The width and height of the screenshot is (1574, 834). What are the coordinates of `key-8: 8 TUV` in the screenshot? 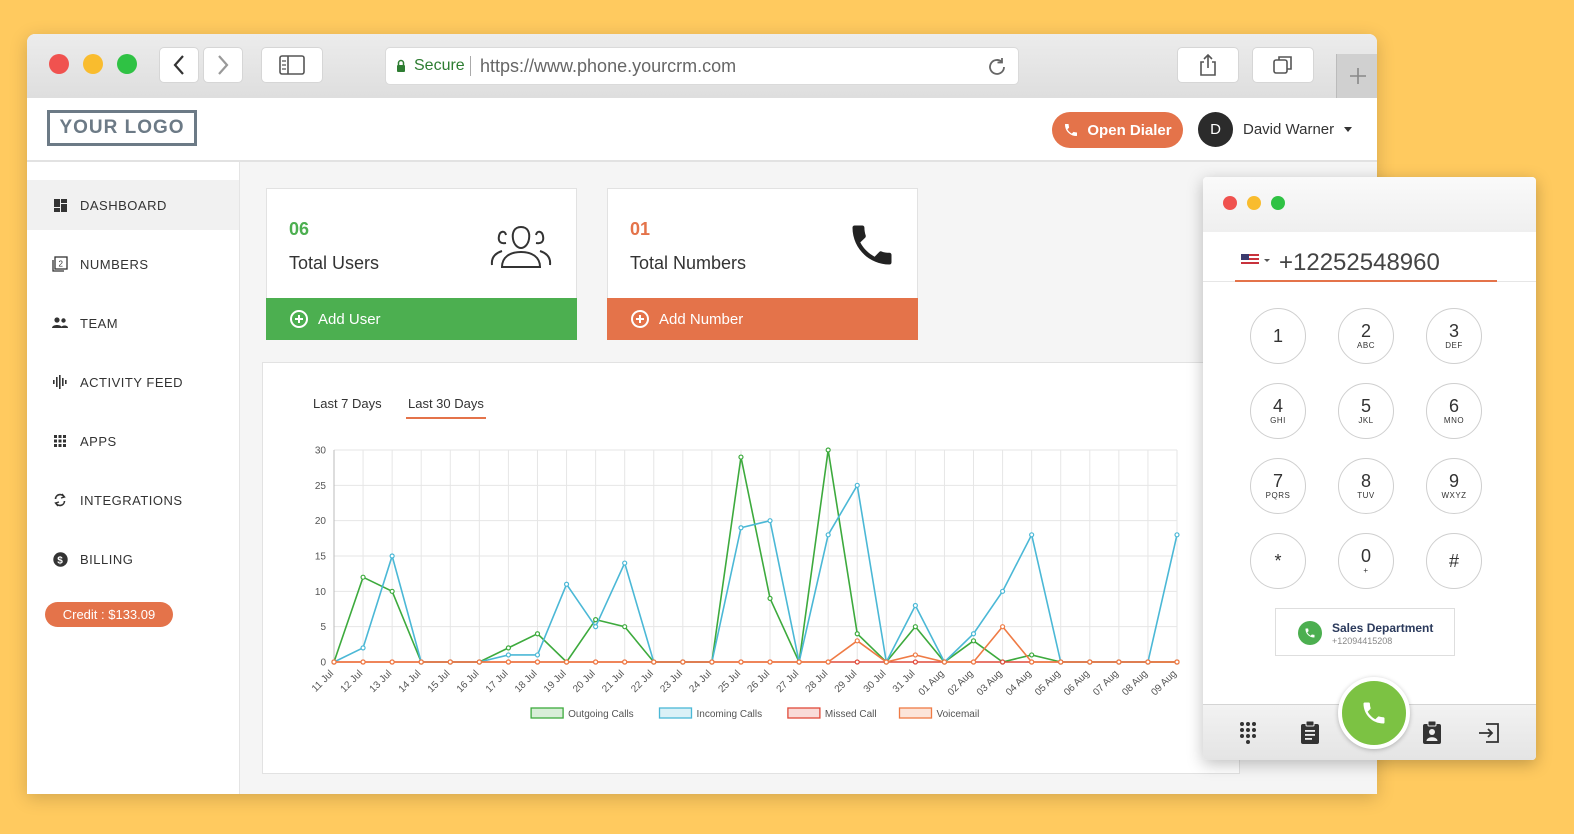 It's located at (1366, 486).